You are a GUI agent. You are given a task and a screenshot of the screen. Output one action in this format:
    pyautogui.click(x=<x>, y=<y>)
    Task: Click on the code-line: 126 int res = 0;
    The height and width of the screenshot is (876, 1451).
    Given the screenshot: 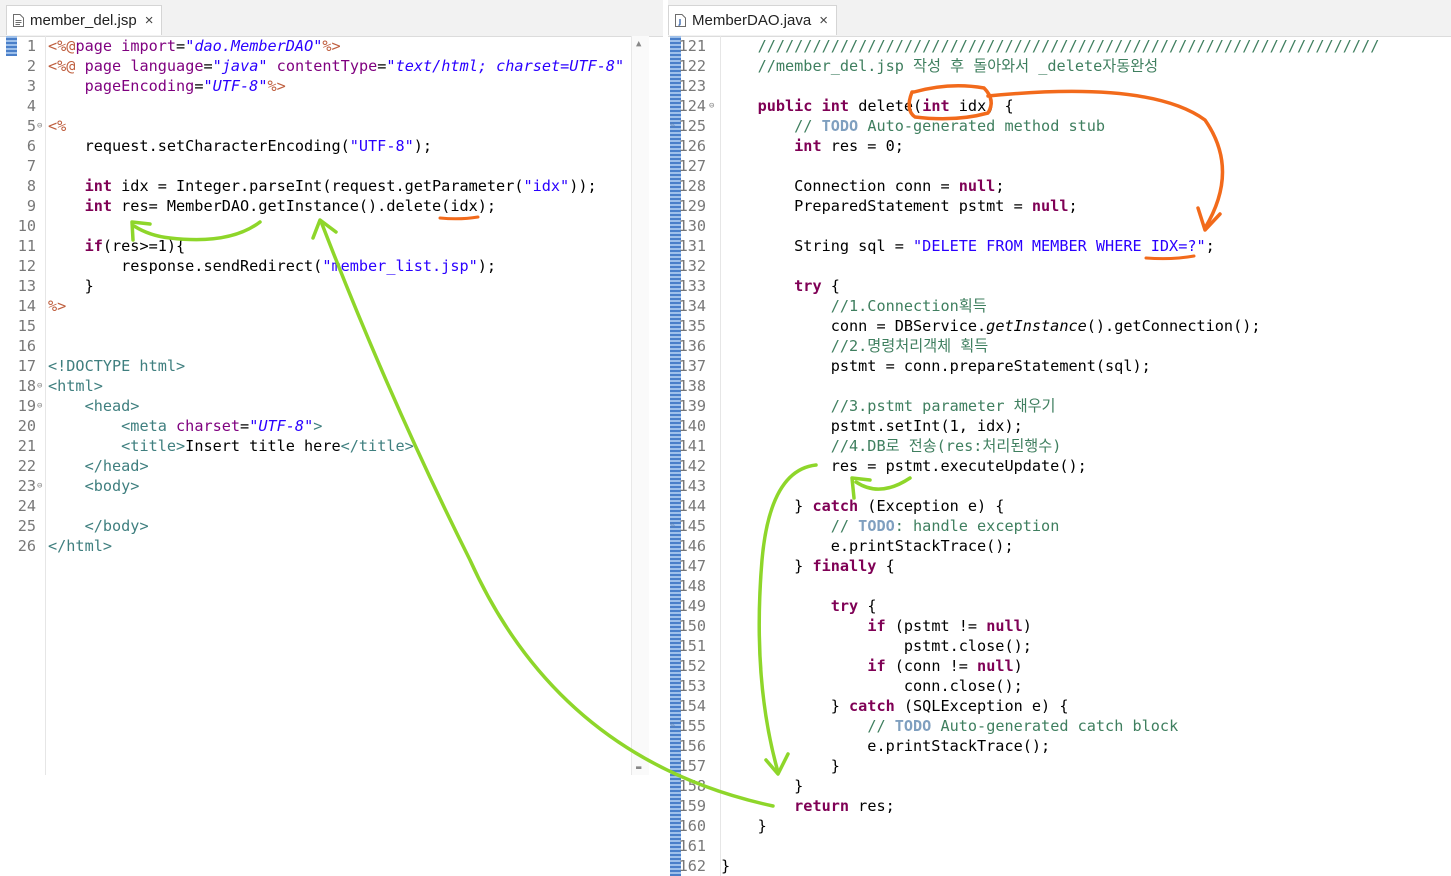 What is the action you would take?
    pyautogui.click(x=1059, y=146)
    